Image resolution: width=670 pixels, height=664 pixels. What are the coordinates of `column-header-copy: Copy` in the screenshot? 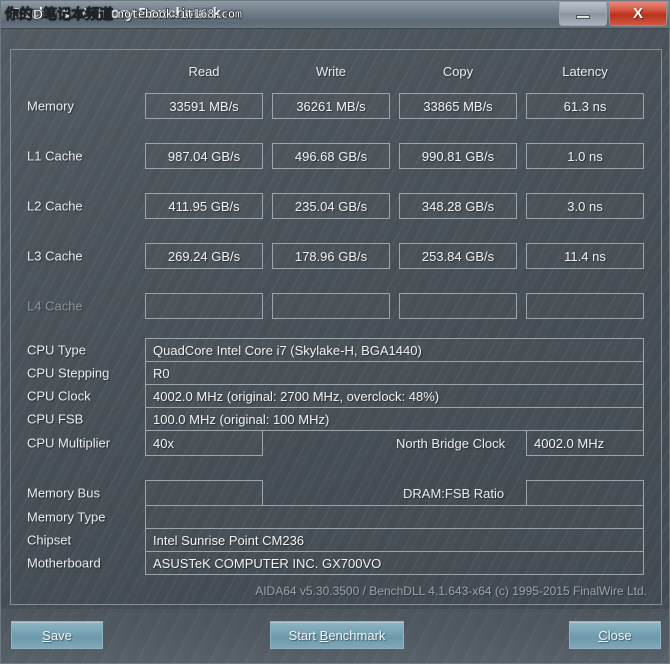 It's located at (458, 71).